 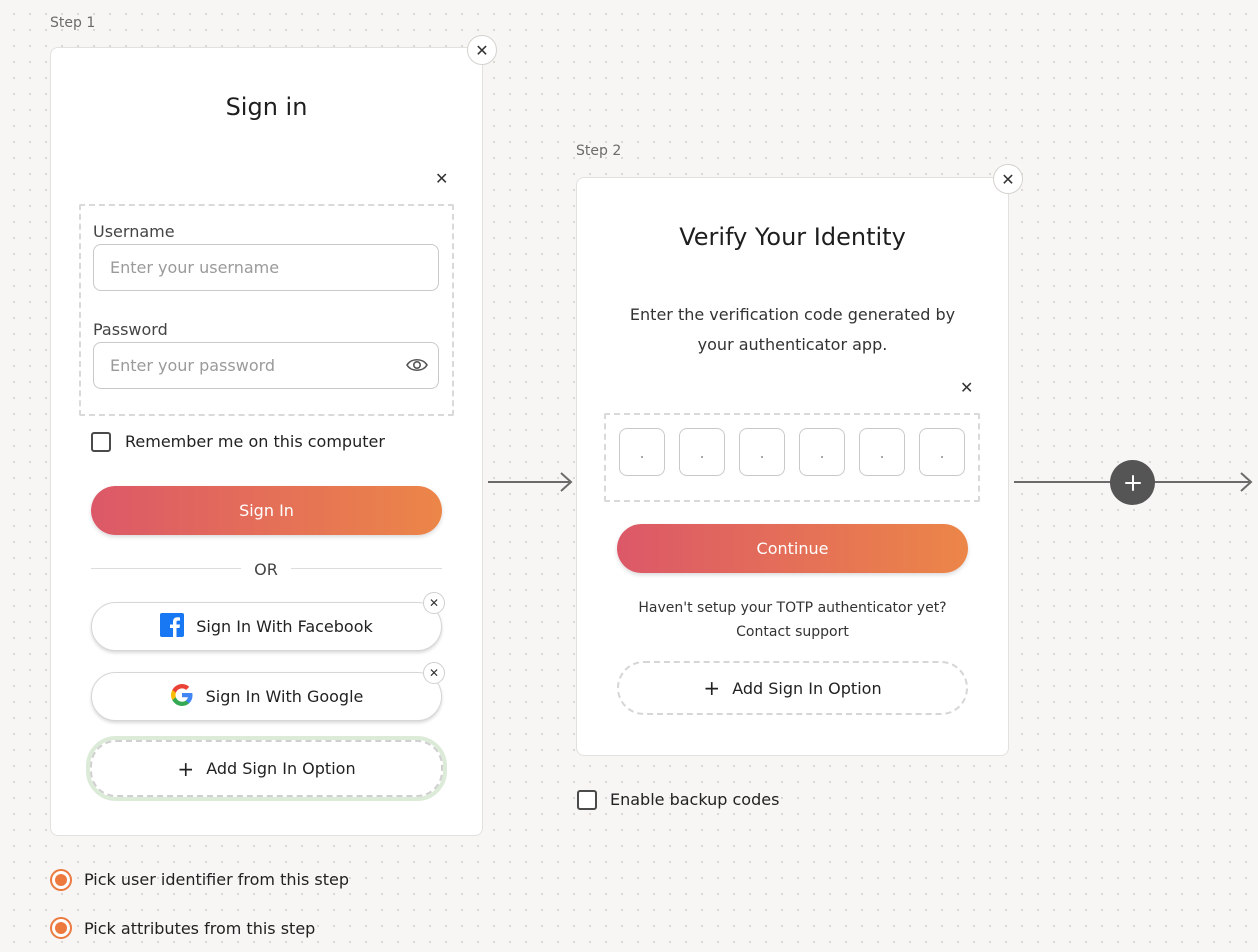 What do you see at coordinates (166, 568) in the screenshot?
I see `divider-left` at bounding box center [166, 568].